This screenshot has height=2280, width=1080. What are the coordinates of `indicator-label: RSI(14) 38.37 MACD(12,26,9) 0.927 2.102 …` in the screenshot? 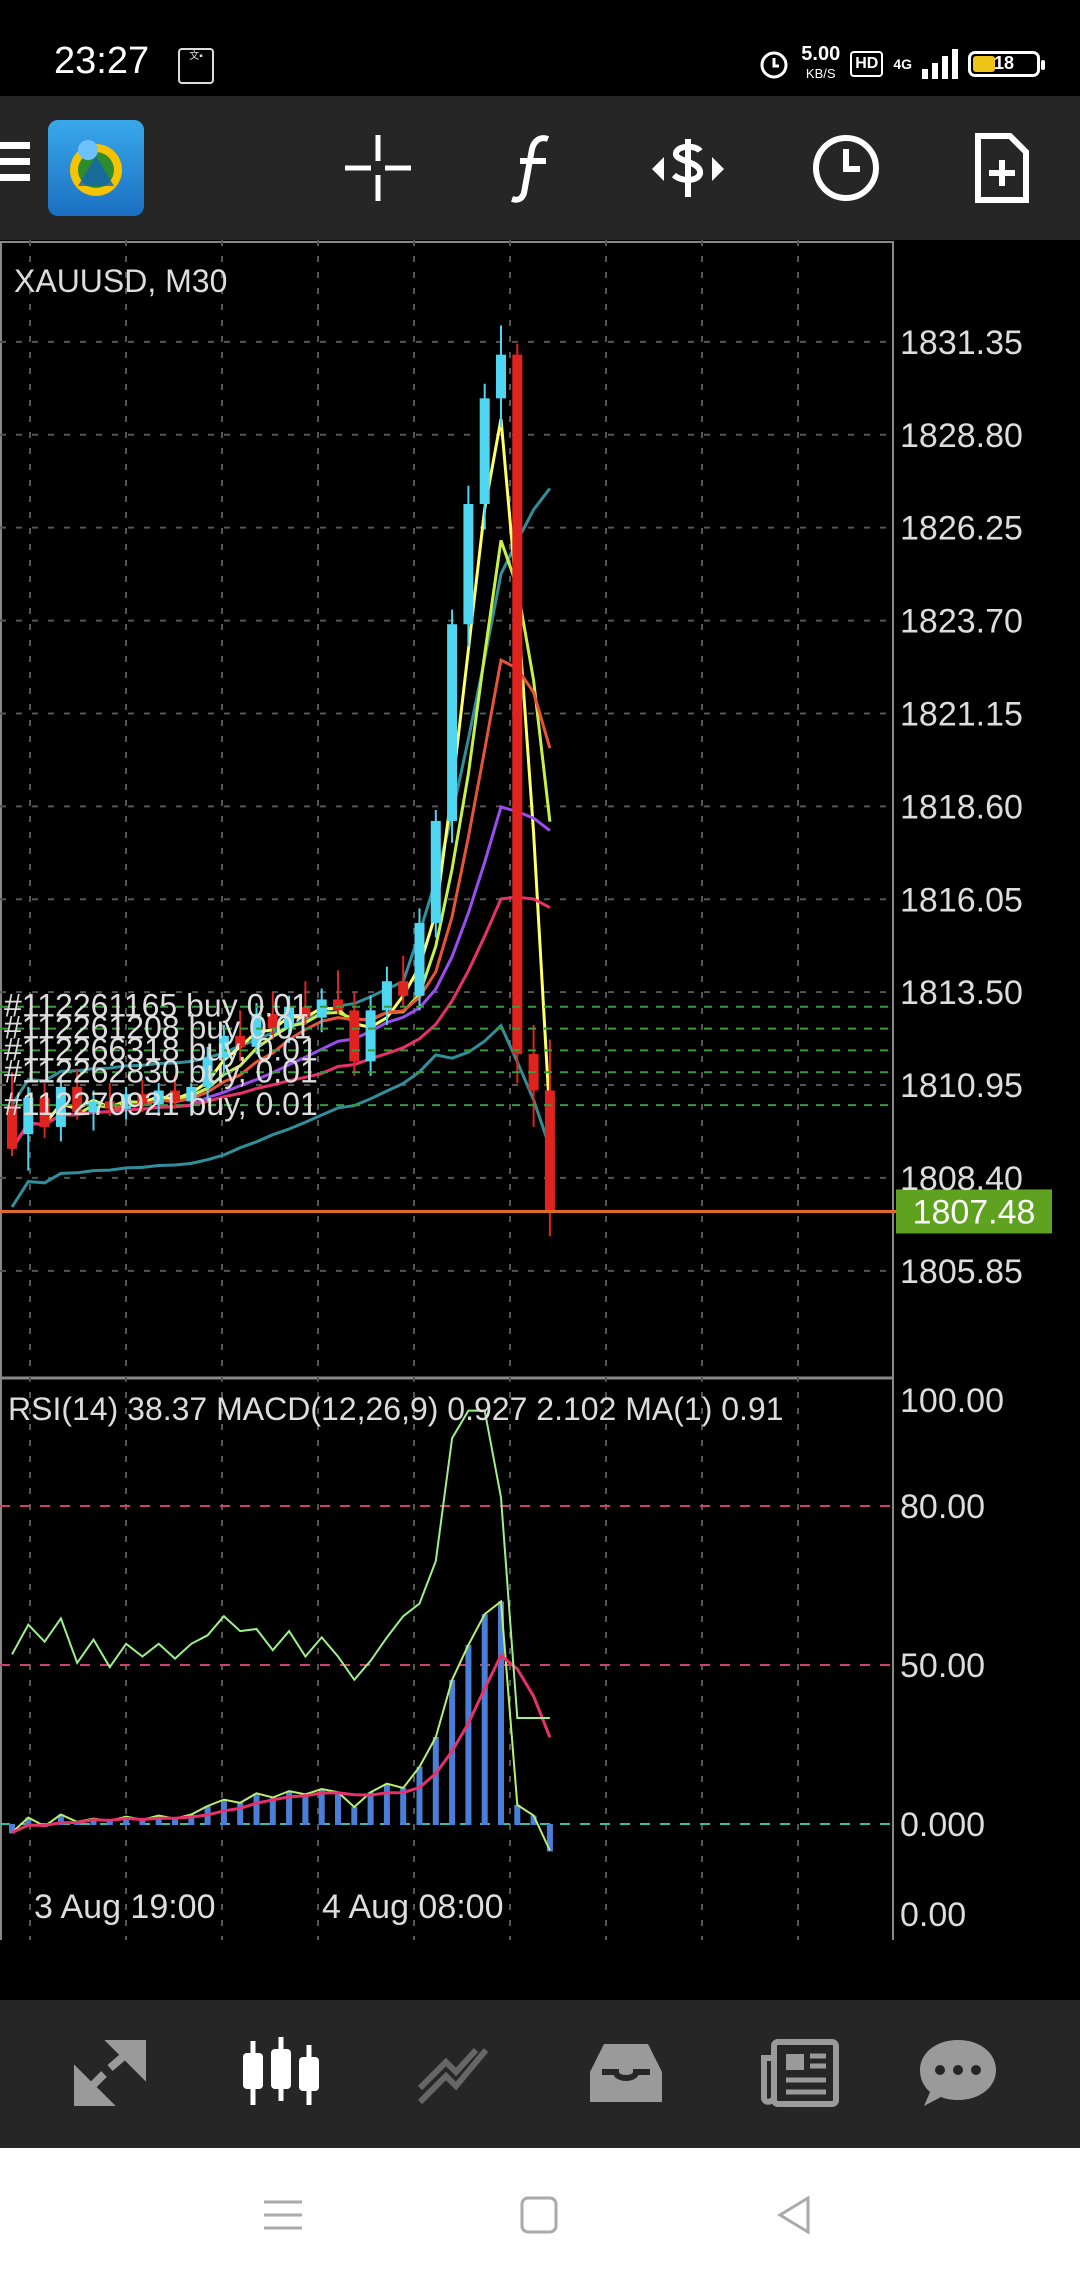 It's located at (396, 1409).